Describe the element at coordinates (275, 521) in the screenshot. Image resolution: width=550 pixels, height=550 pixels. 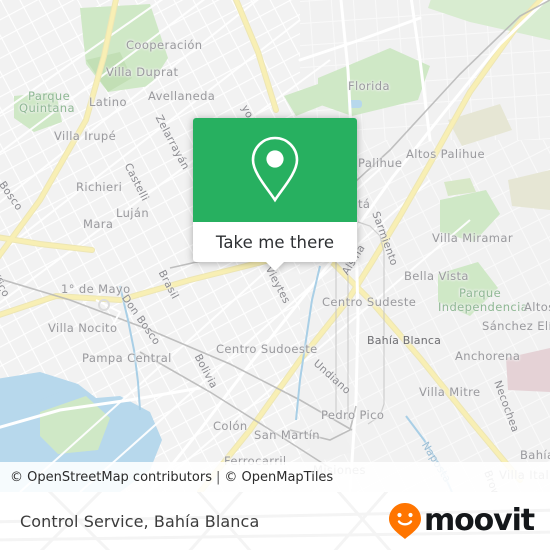
I see `footer-bar: Control Service, Bahía Blanca moovit` at that location.